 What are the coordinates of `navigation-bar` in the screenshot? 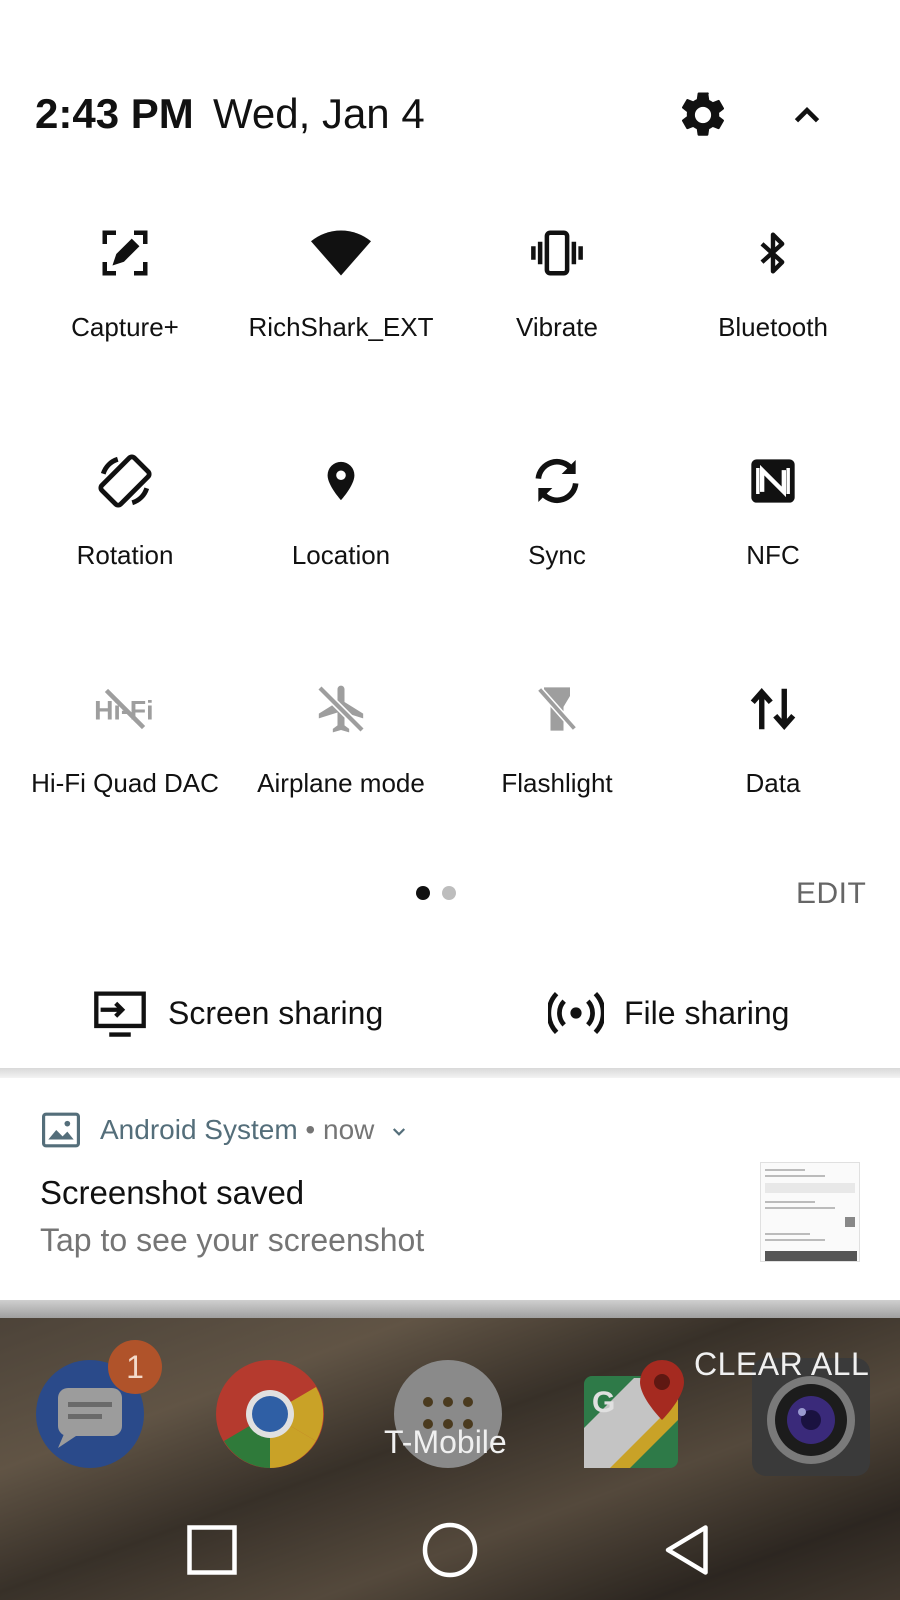 It's located at (450, 1550).